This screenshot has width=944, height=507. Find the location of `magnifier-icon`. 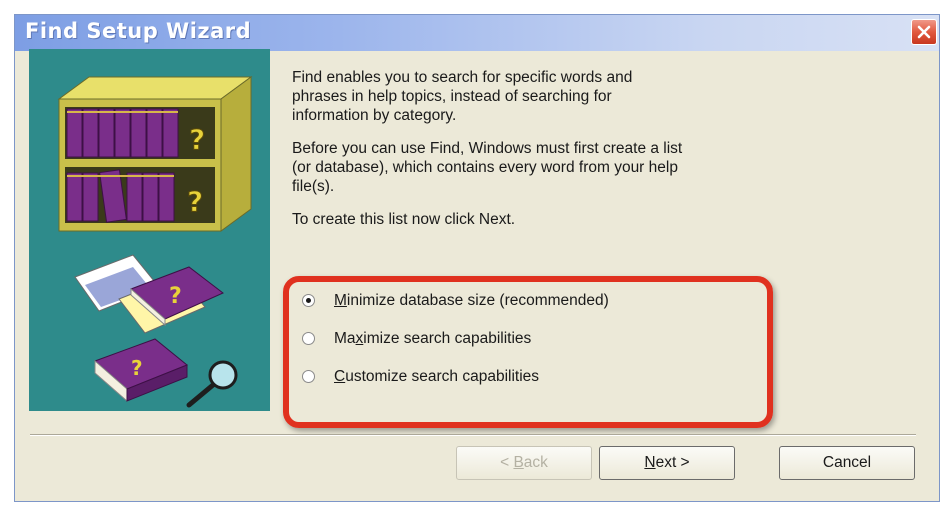

magnifier-icon is located at coordinates (212, 384).